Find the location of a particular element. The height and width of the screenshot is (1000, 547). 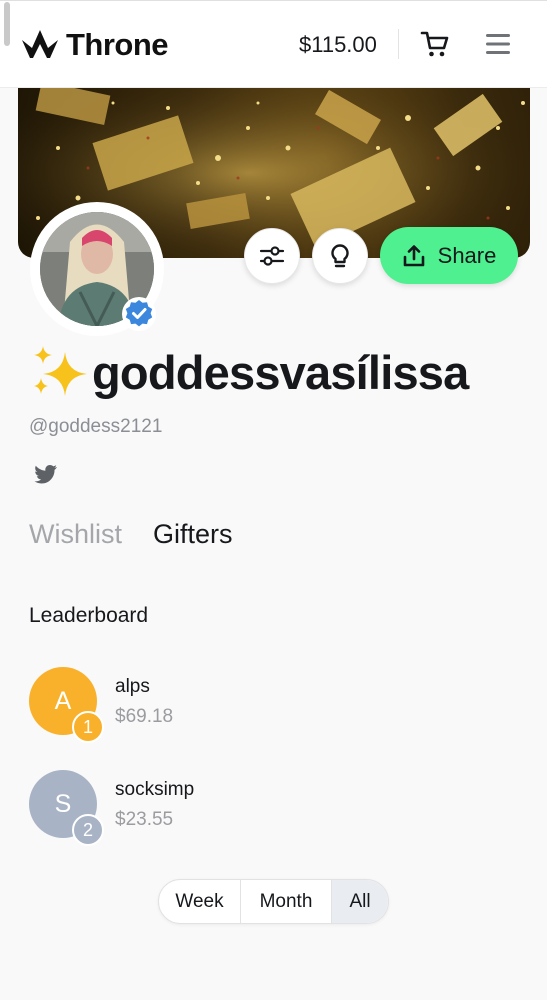

rank-badge: 2 is located at coordinates (88, 830).